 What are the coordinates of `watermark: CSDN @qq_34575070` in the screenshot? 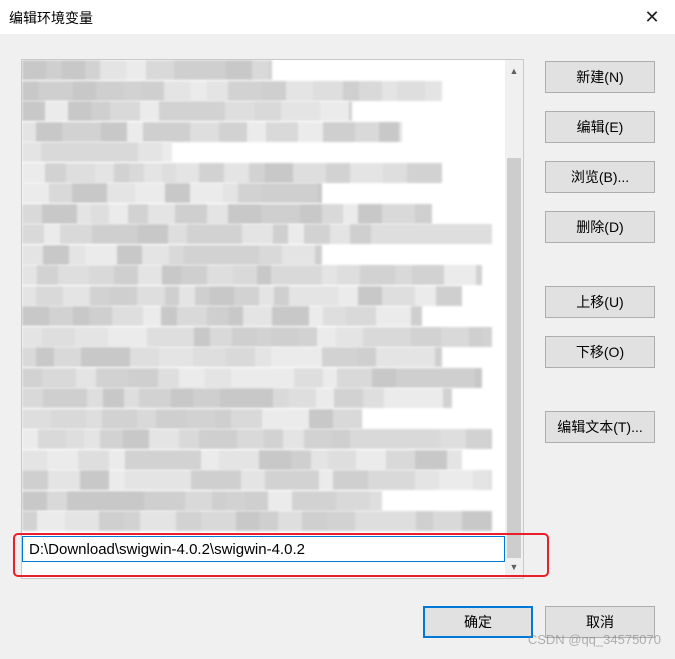 It's located at (594, 639).